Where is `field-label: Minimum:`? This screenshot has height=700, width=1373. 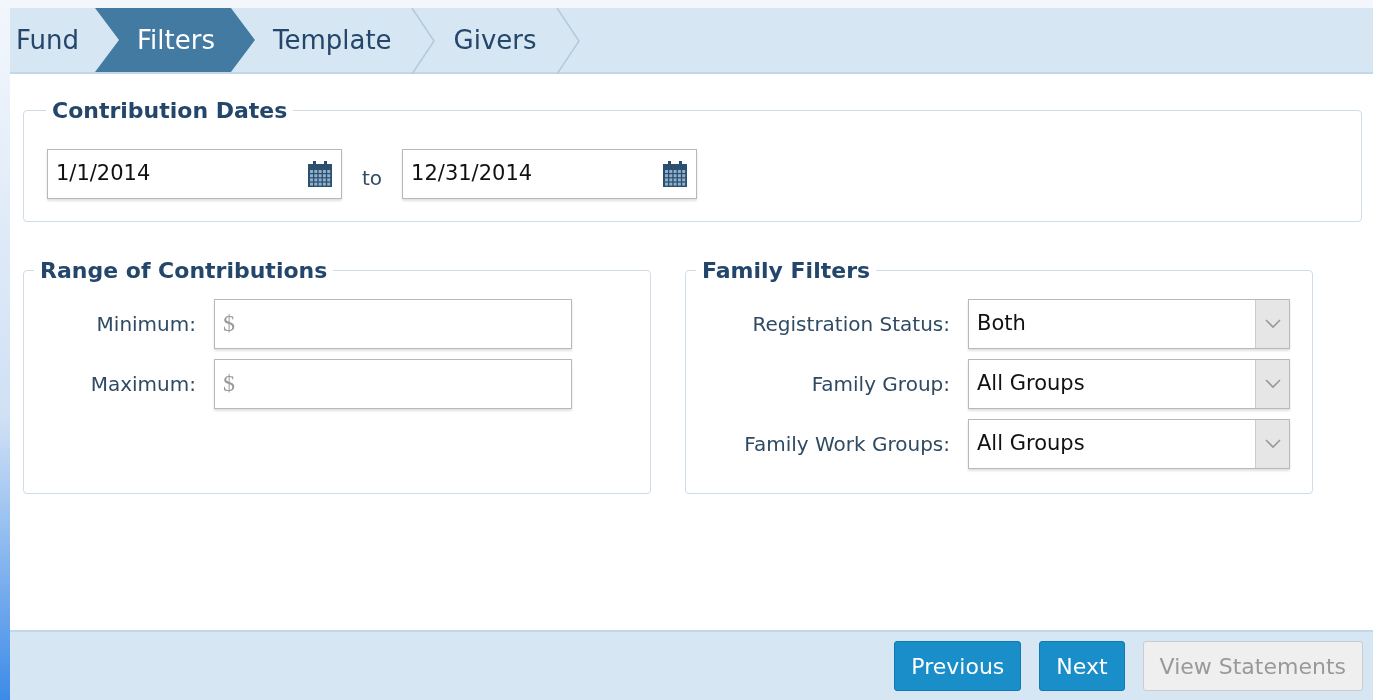 field-label: Minimum: is located at coordinates (145, 324).